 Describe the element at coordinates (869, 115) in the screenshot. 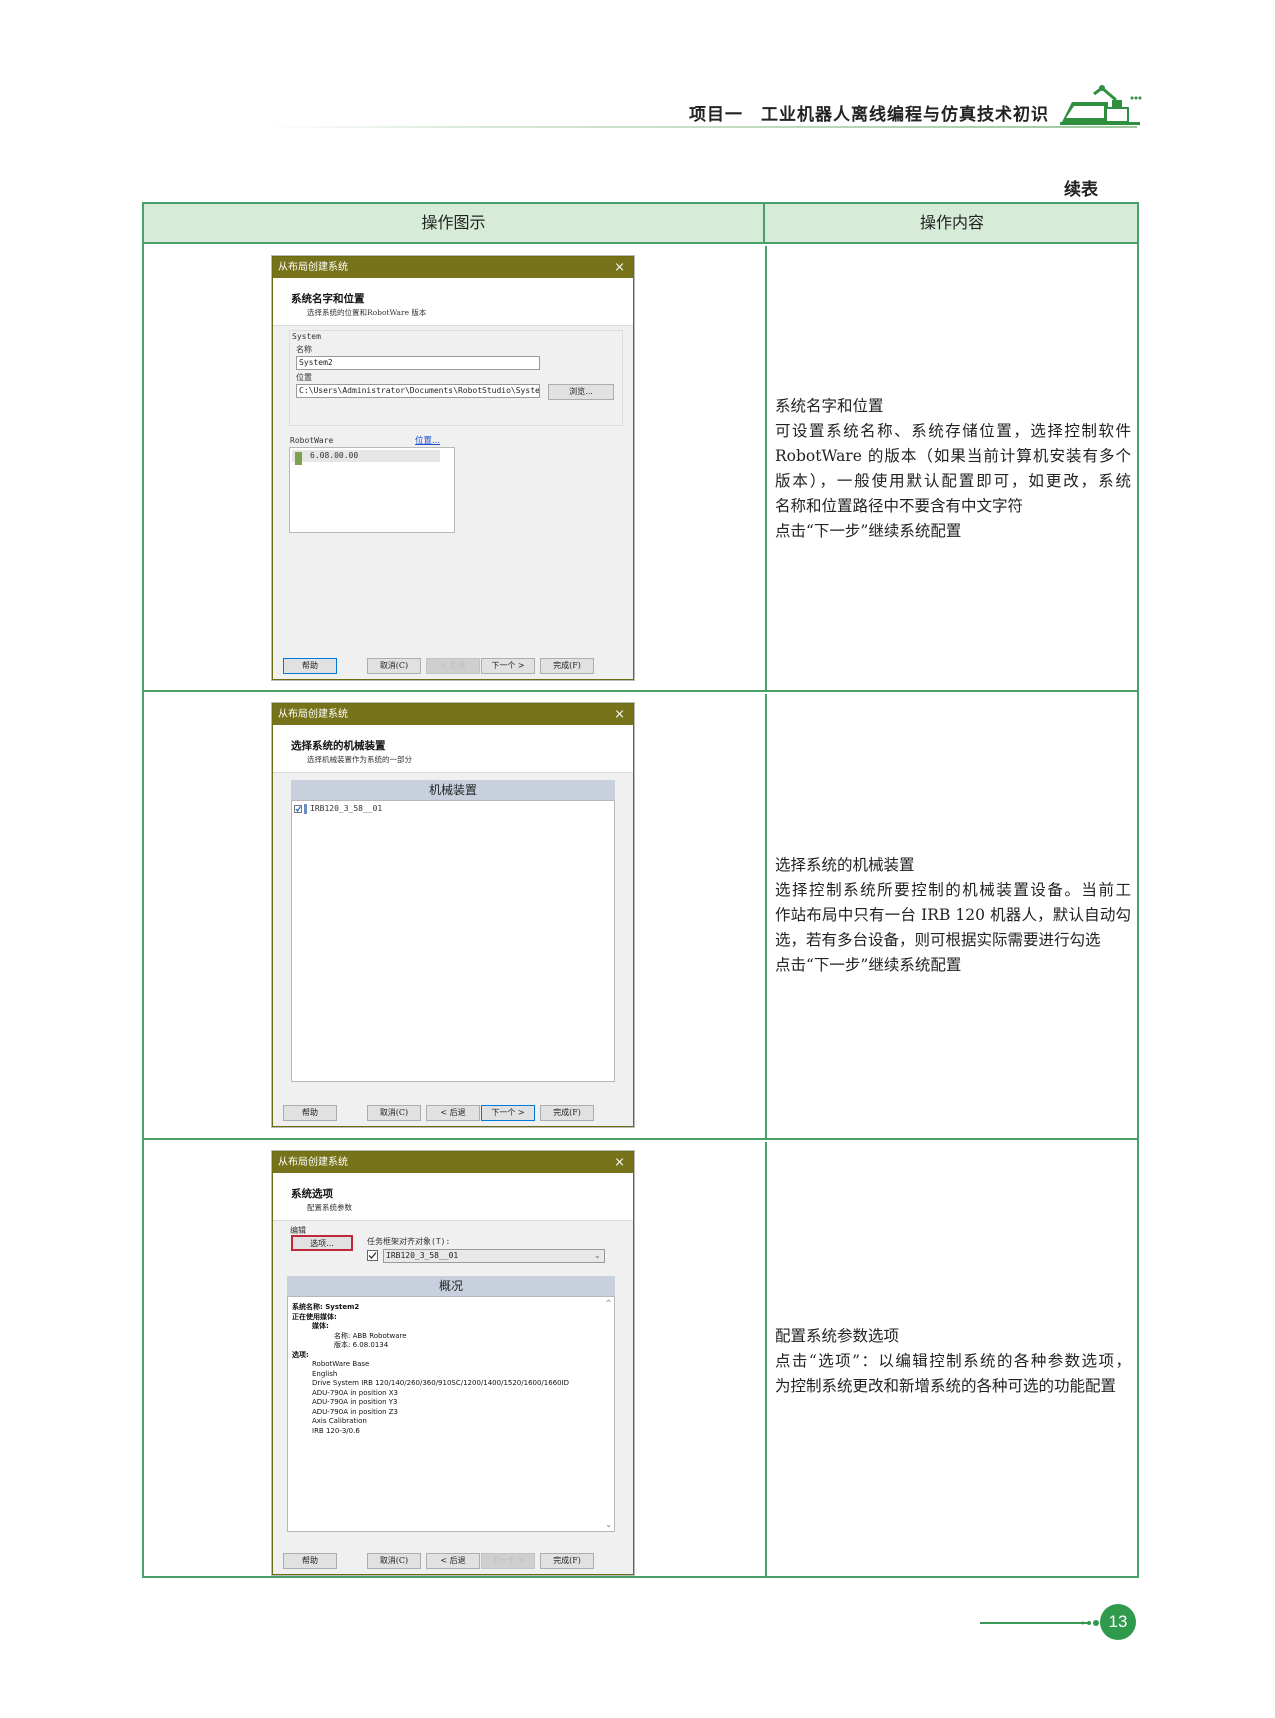

I see `running-header-title: 项目一 工业机器人离线编程与仿真技术初识` at that location.